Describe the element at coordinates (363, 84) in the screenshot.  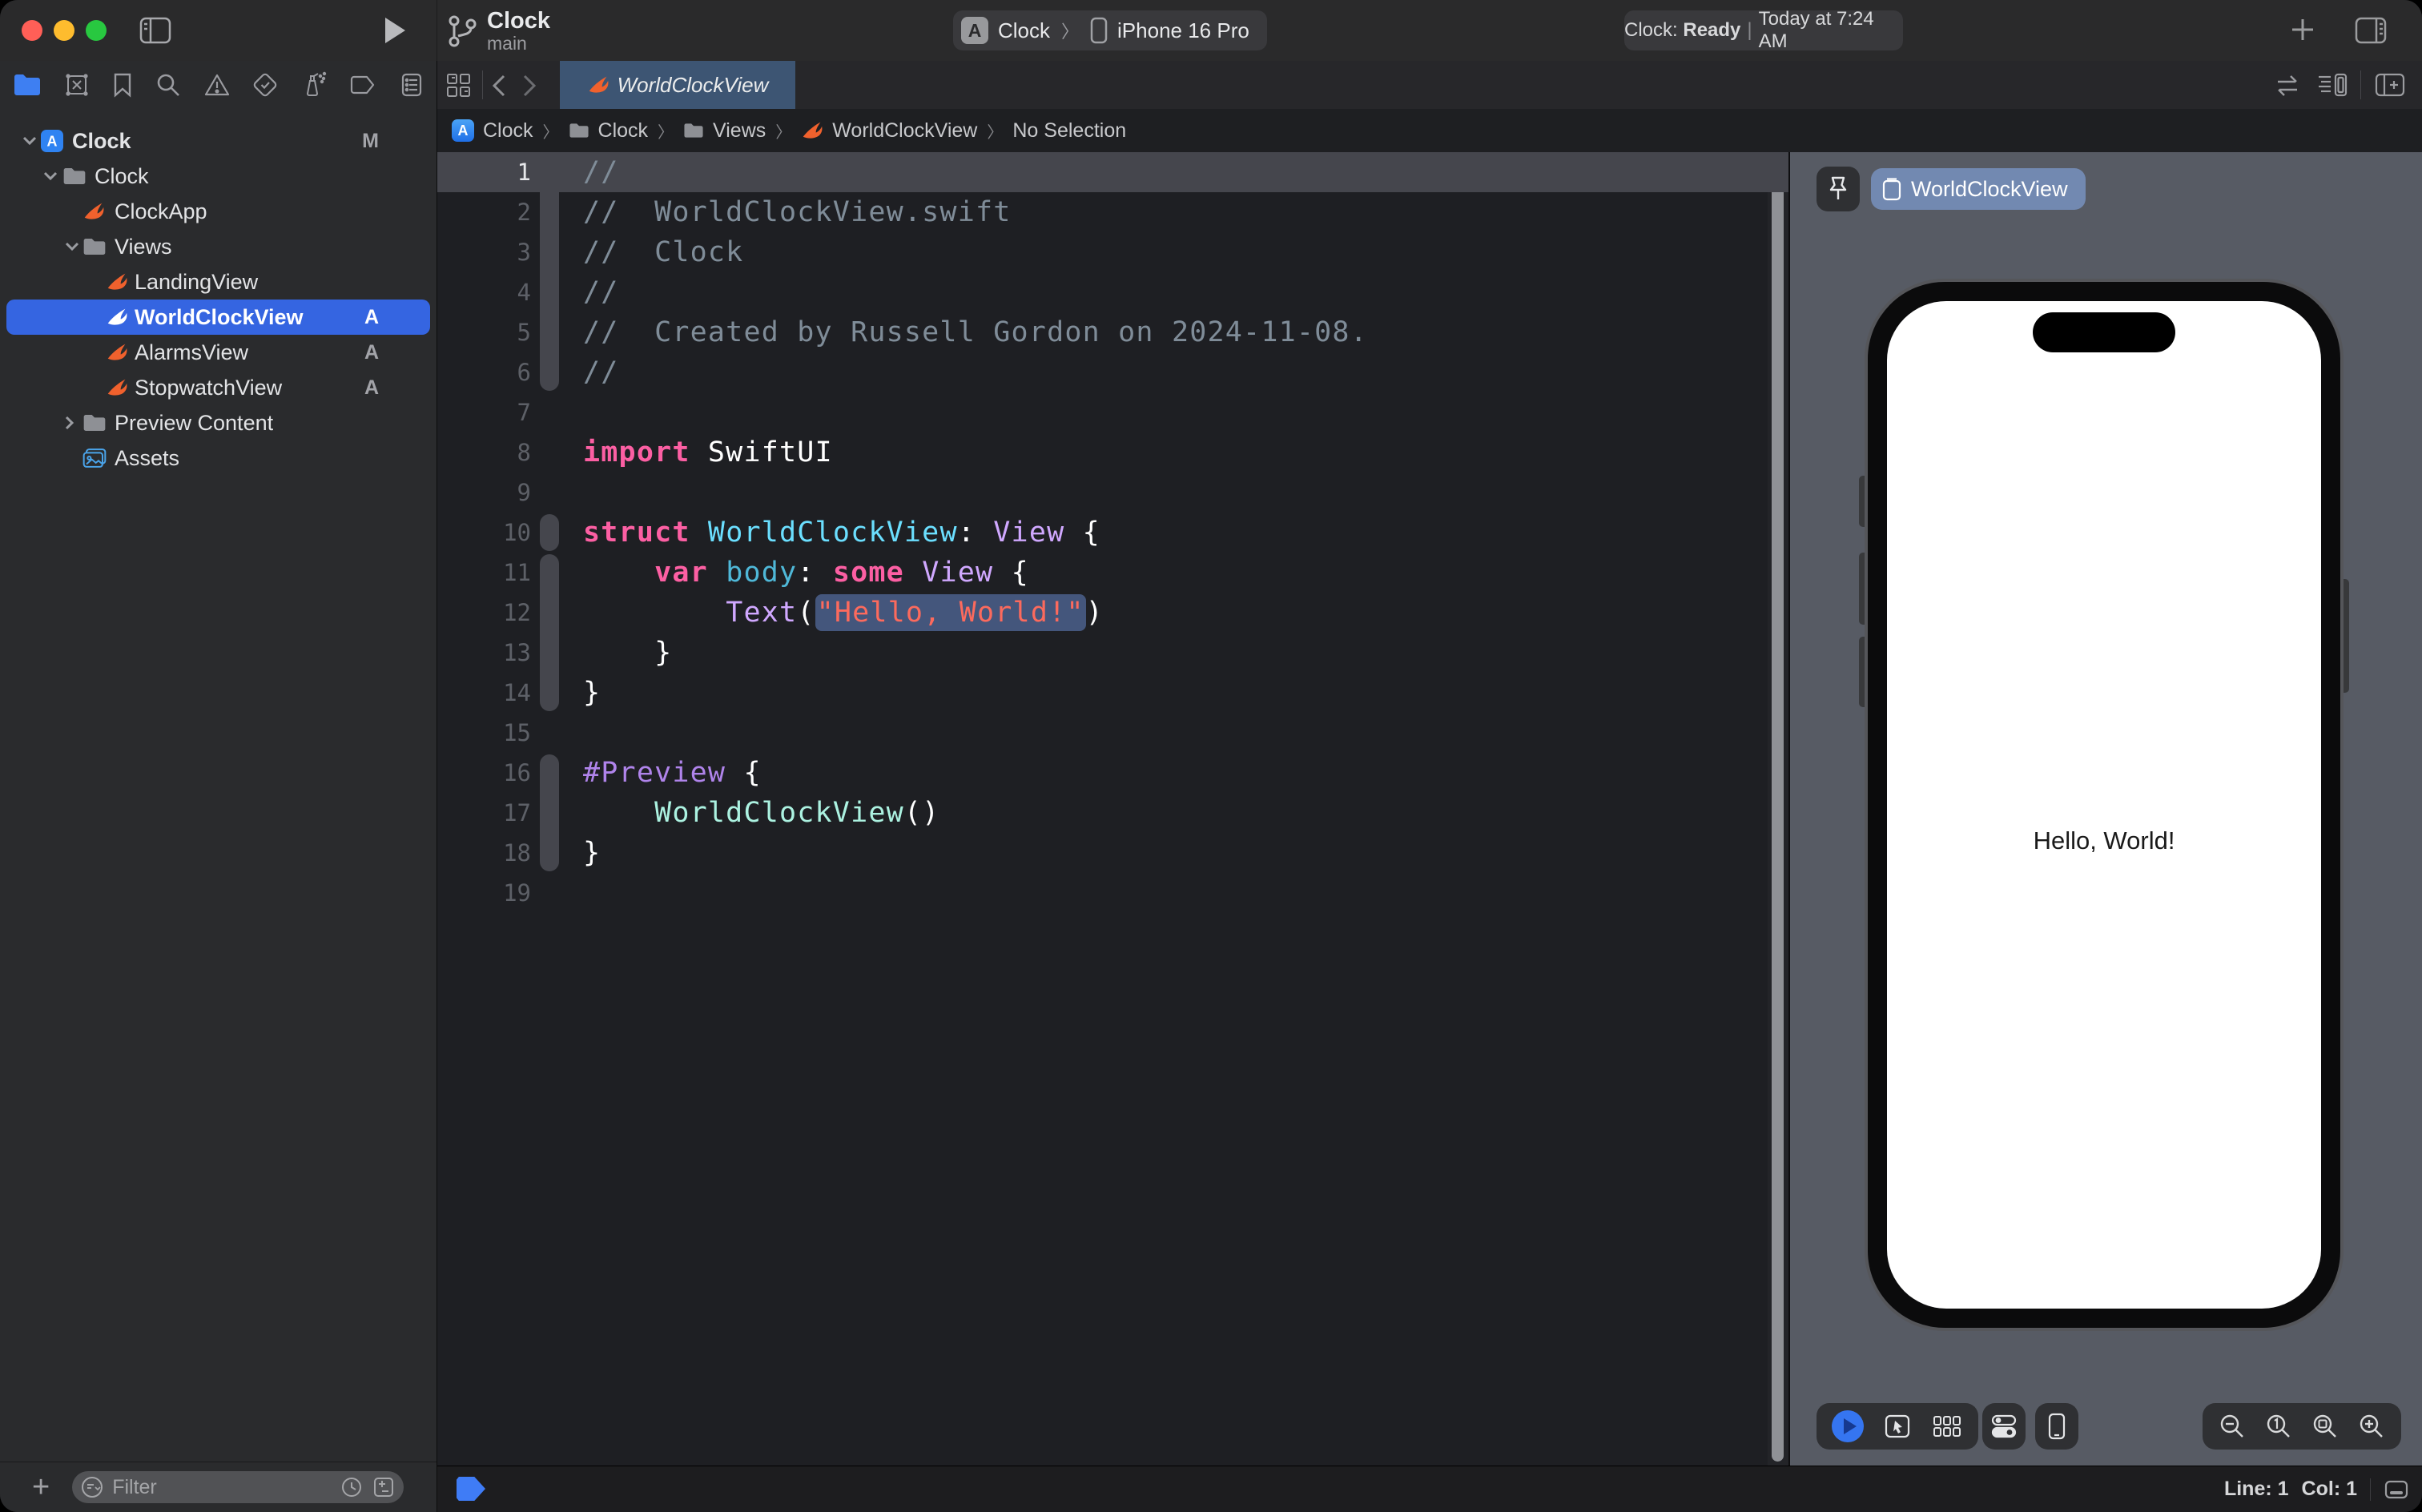
I see `breakpoints-navigator-icon` at that location.